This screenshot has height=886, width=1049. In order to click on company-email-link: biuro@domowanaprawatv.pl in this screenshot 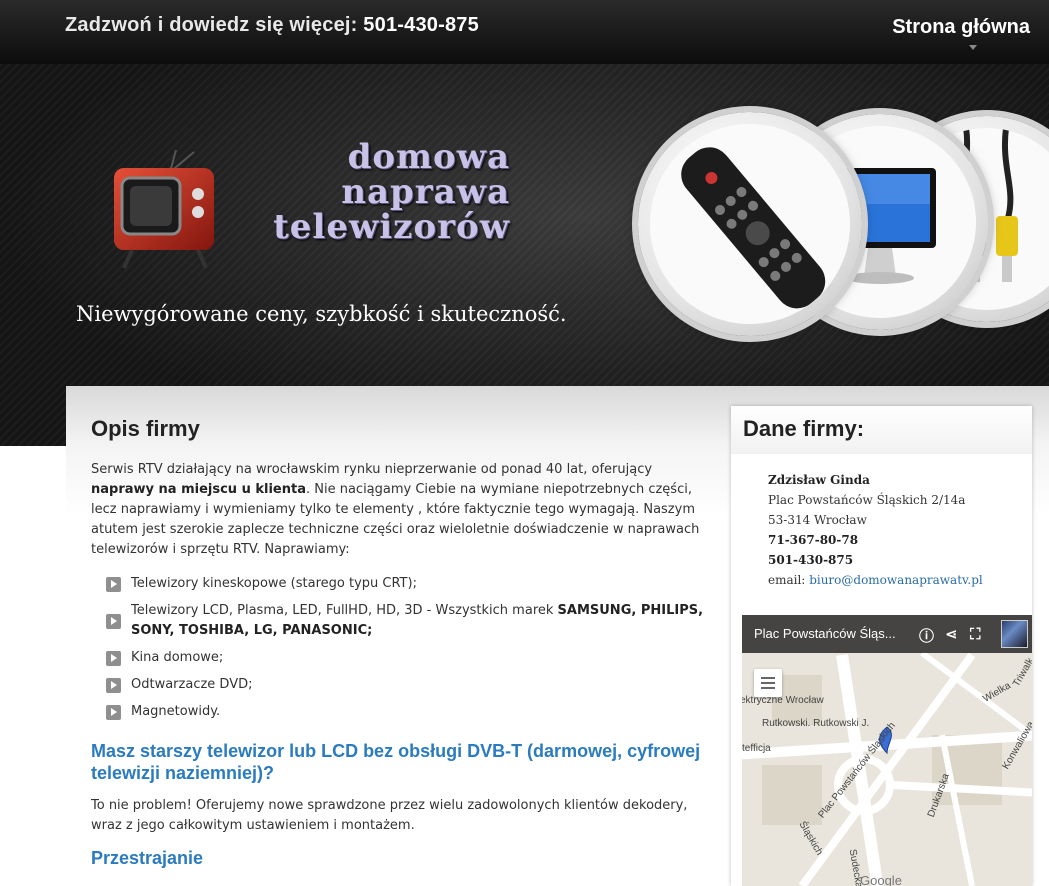, I will do `click(896, 580)`.